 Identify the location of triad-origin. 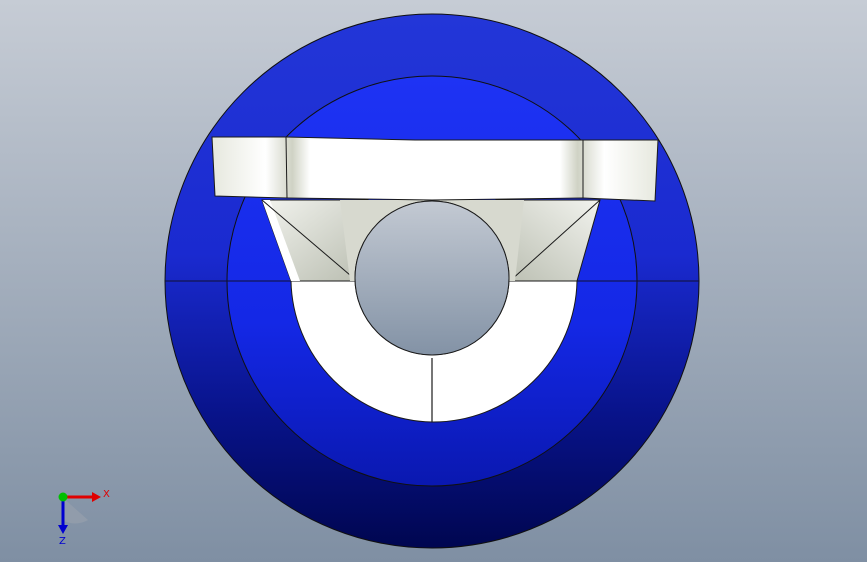
(63, 497).